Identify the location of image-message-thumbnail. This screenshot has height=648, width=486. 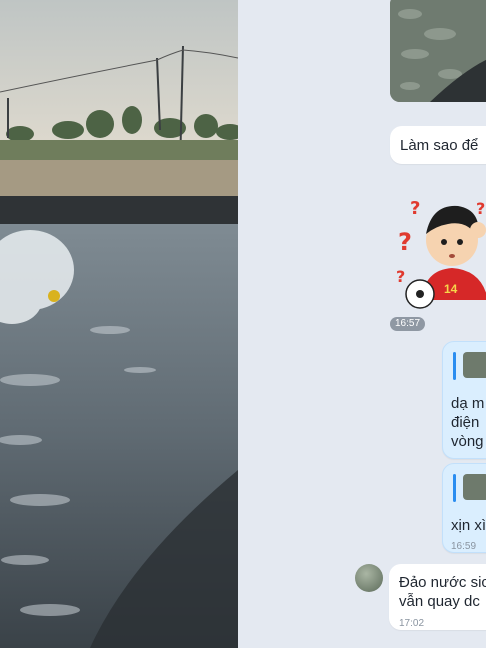
(438, 51).